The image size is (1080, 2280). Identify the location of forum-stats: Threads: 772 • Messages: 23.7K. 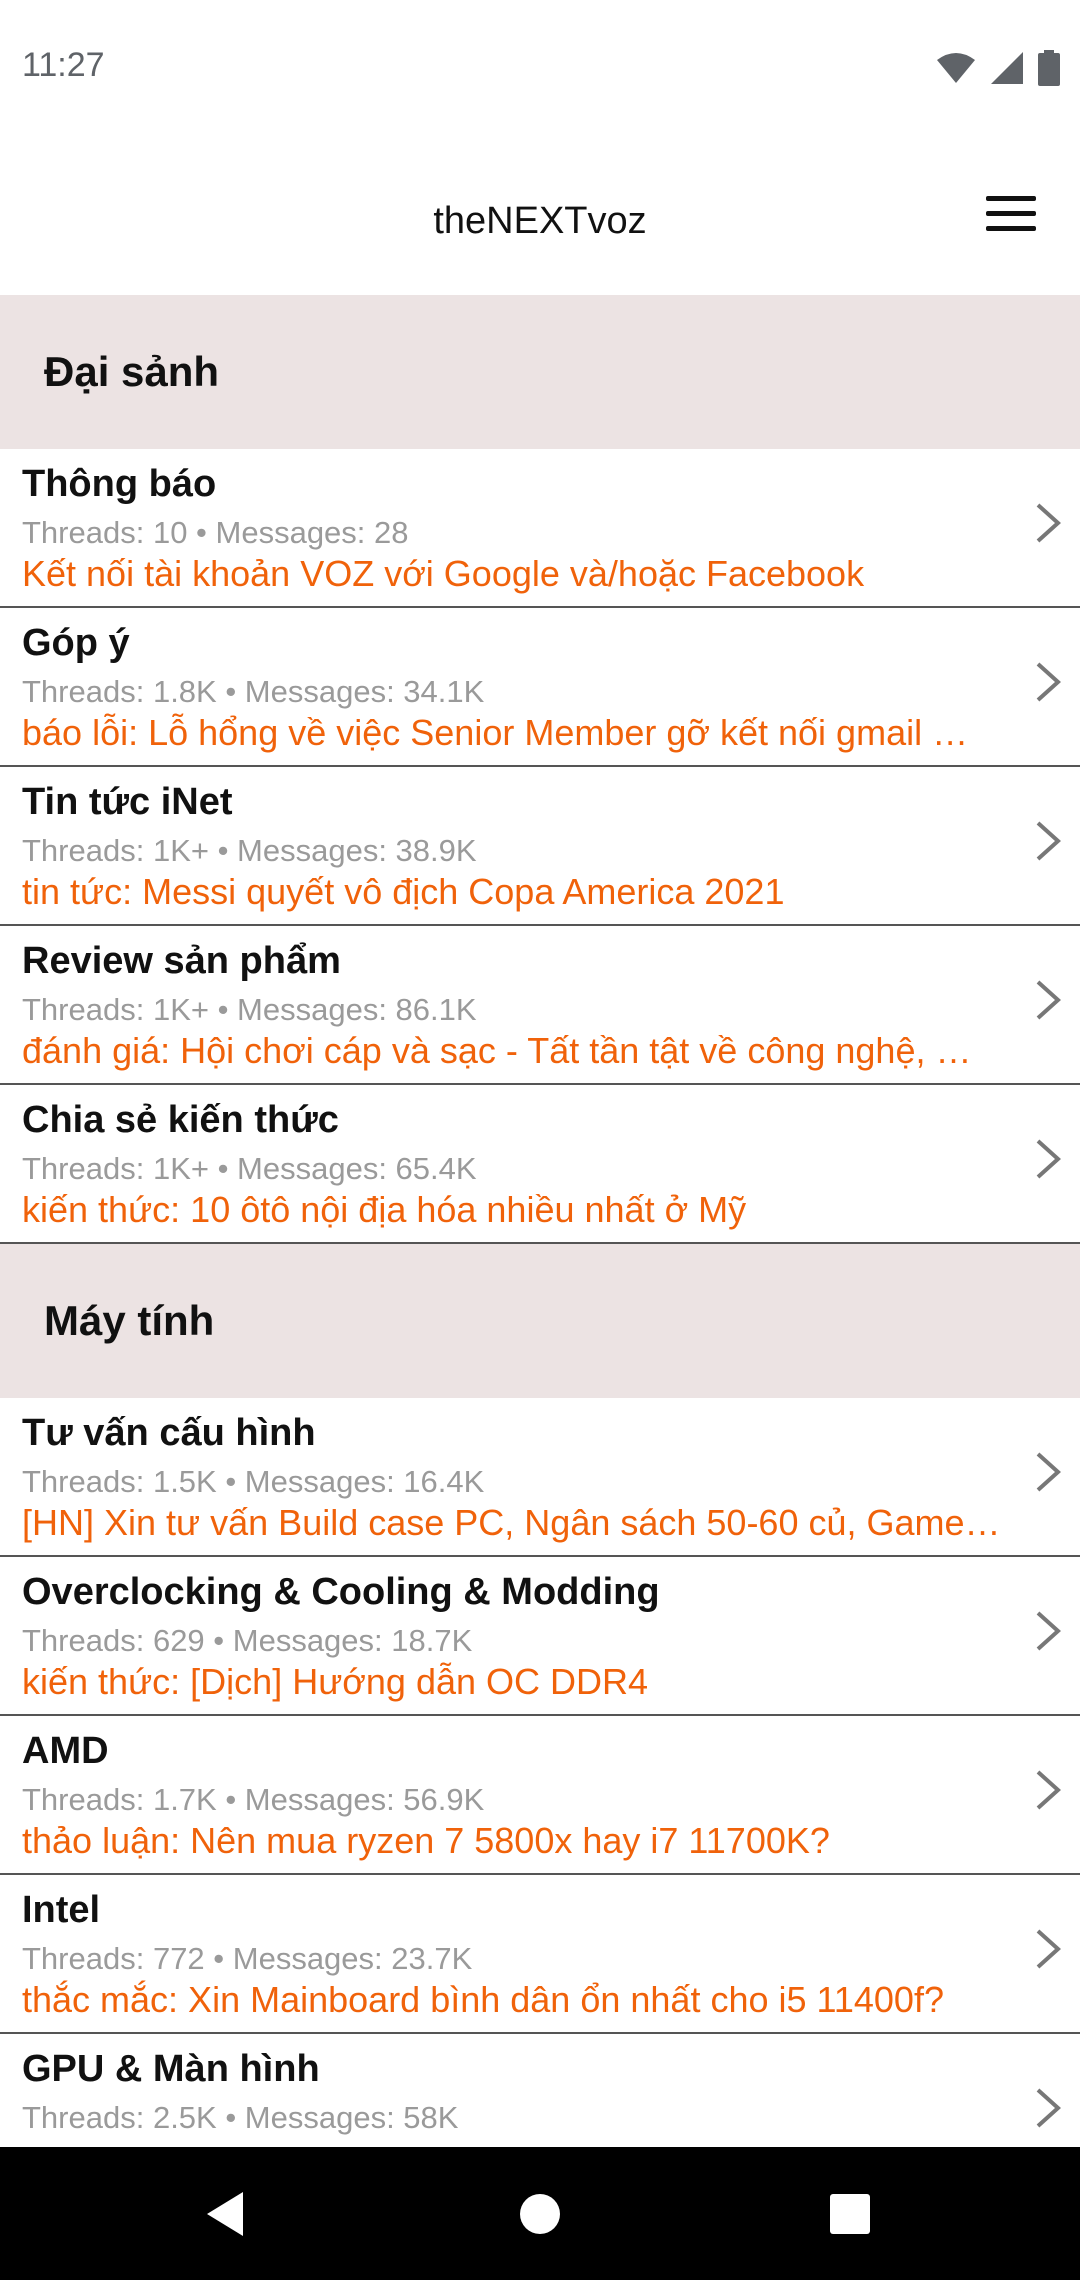
(247, 1958).